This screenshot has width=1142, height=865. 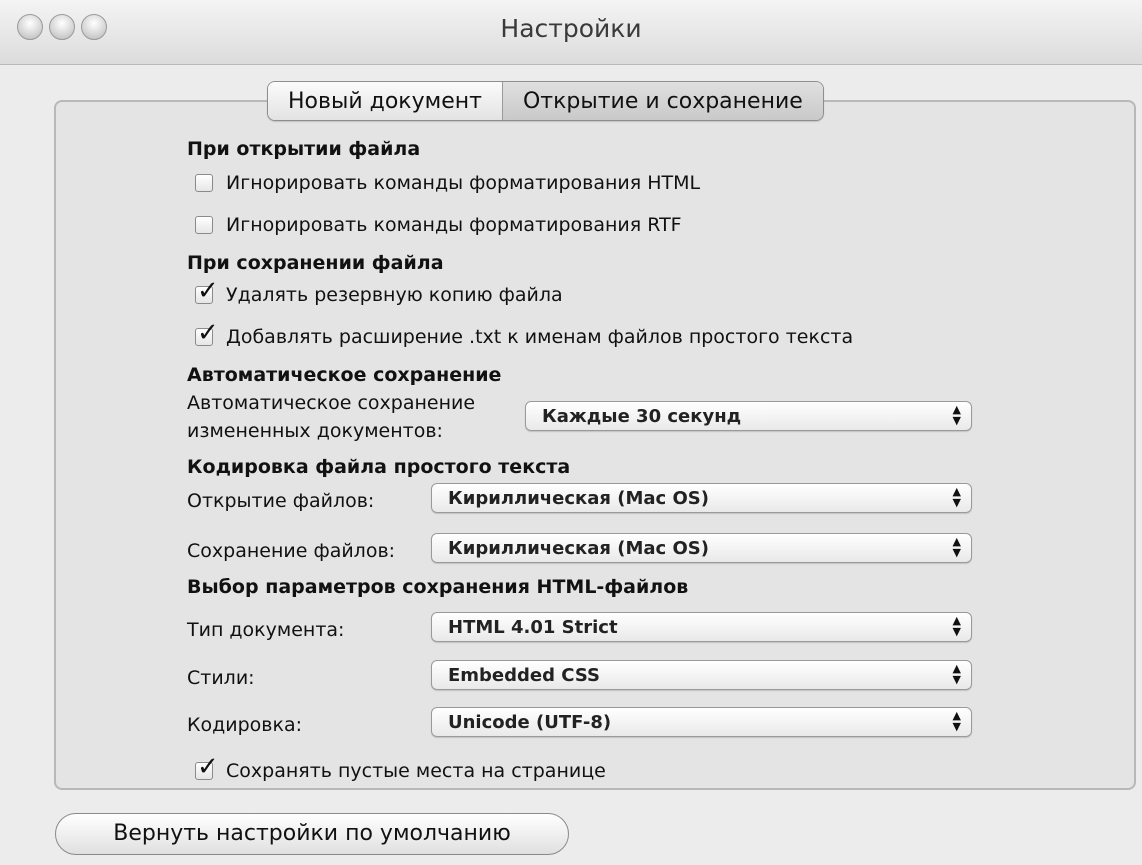 I want to click on delete-backup-checkbox-row: ✓ Удалять резервную копию файла, so click(x=379, y=292).